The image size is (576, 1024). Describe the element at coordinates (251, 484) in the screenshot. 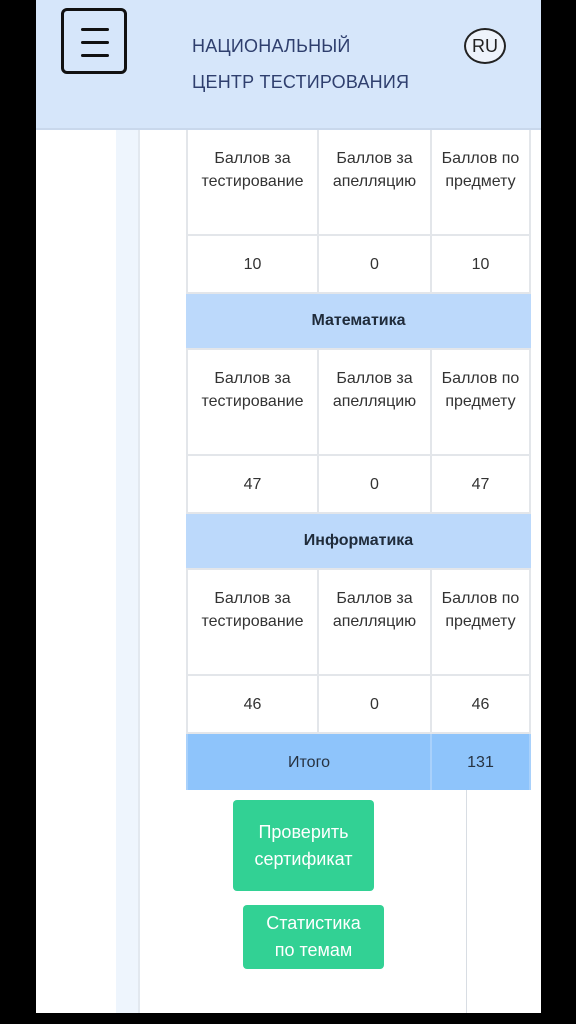

I see `value-testing: 47` at that location.